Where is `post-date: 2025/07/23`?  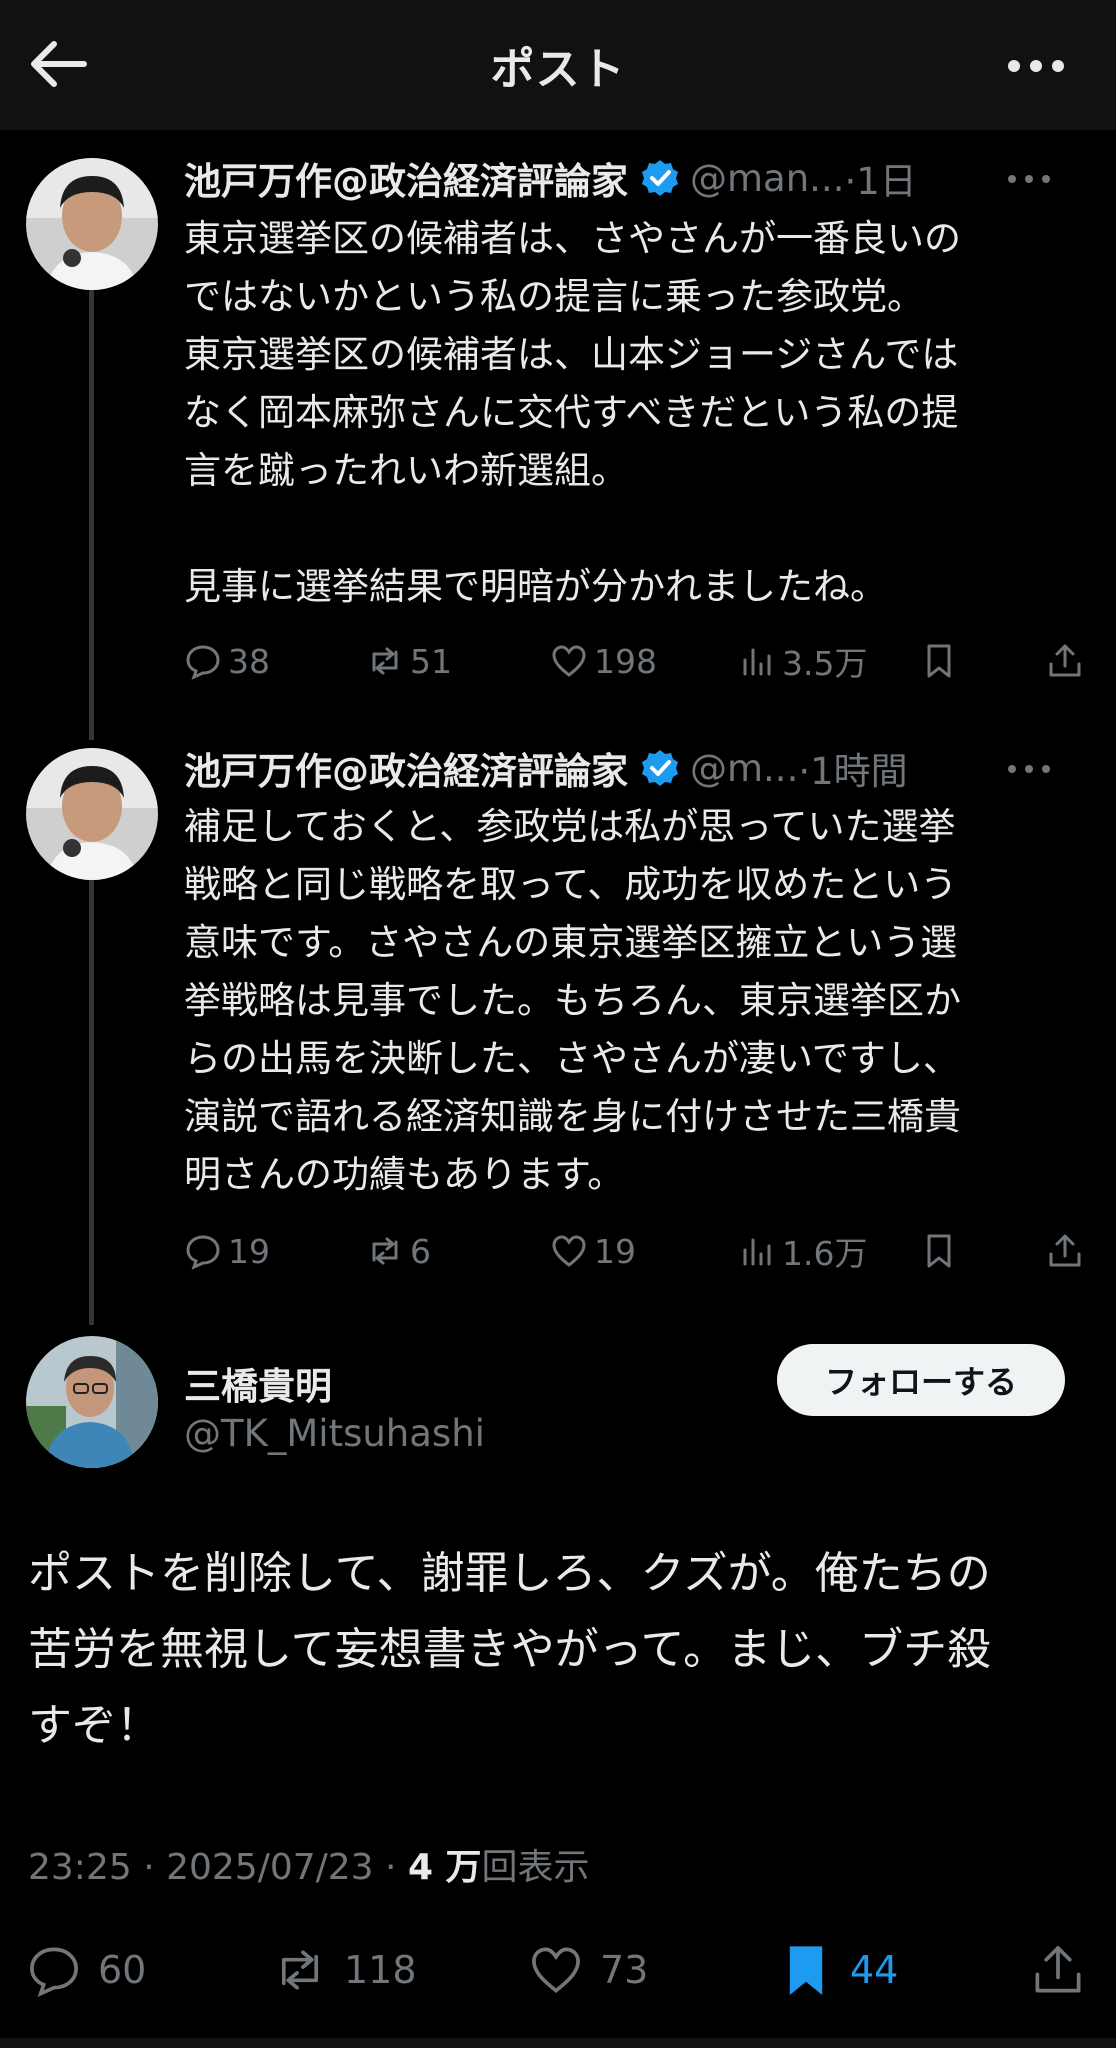
post-date: 2025/07/23 is located at coordinates (270, 1867).